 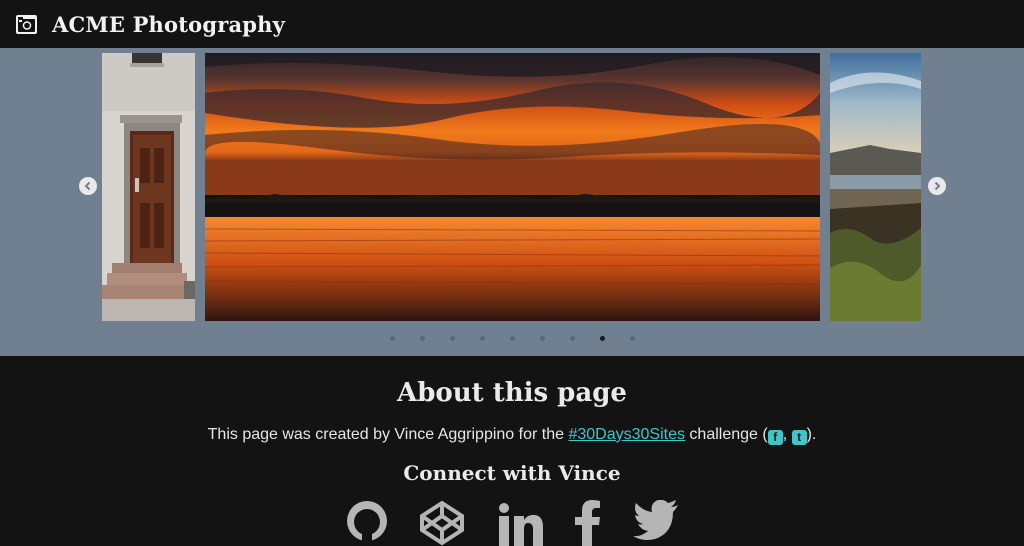 What do you see at coordinates (148, 187) in the screenshot?
I see `carousel-slide-building` at bounding box center [148, 187].